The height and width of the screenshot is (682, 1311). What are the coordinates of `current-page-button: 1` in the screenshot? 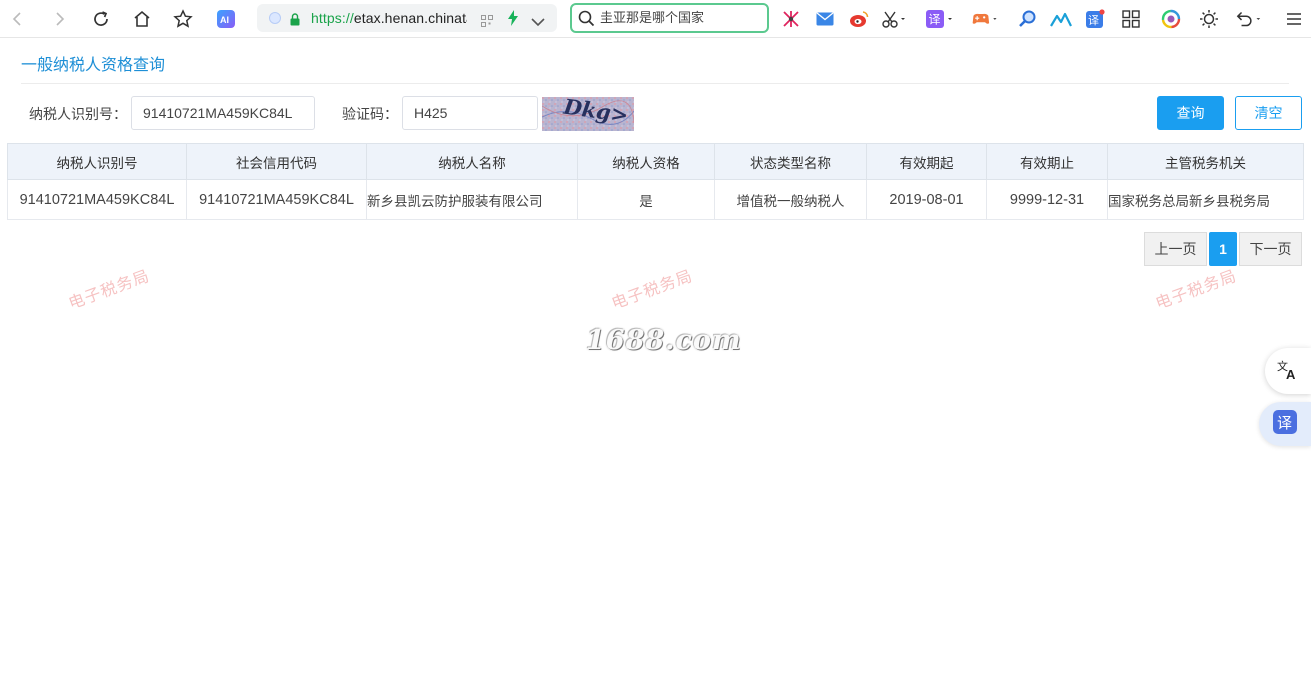 It's located at (1223, 249).